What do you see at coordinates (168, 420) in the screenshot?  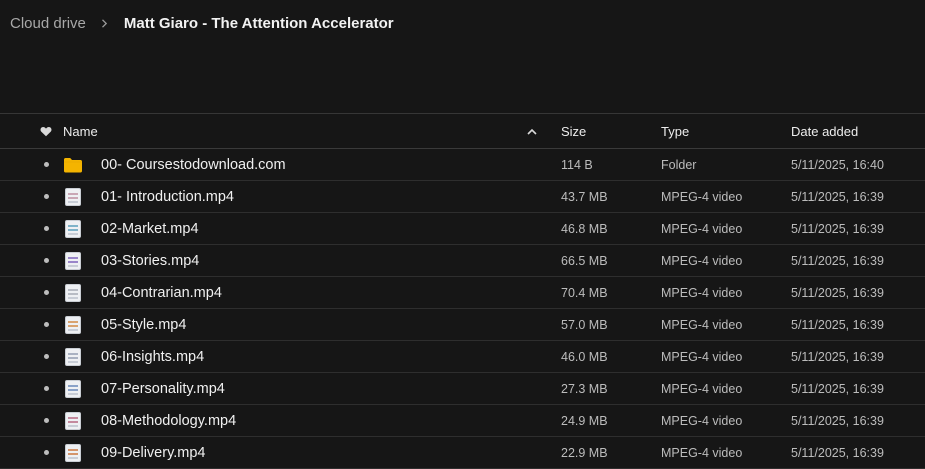 I see `file-name: 08-Methodology.mp4` at bounding box center [168, 420].